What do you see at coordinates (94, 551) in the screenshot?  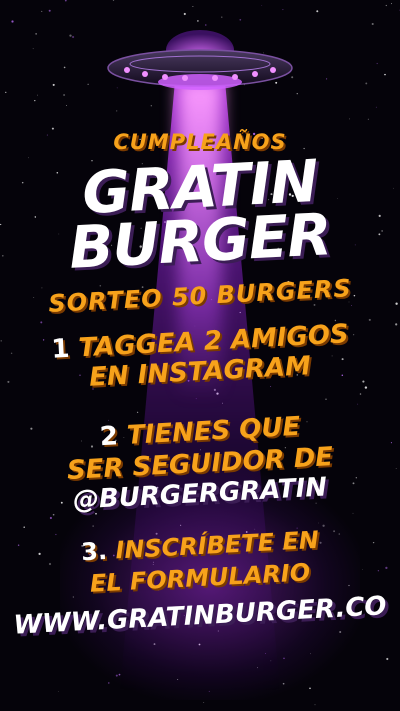 I see `step-3-number: 3.` at bounding box center [94, 551].